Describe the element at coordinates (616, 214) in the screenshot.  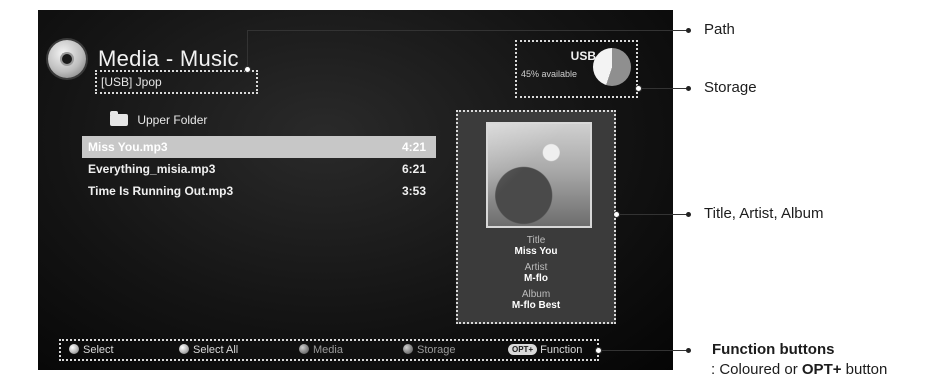
I see `info-anchor-dot` at that location.